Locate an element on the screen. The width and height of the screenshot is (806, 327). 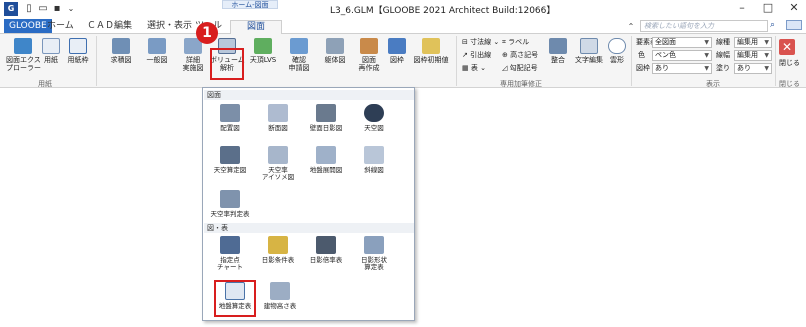
tab-home: ホーム is located at coordinates (60, 27).